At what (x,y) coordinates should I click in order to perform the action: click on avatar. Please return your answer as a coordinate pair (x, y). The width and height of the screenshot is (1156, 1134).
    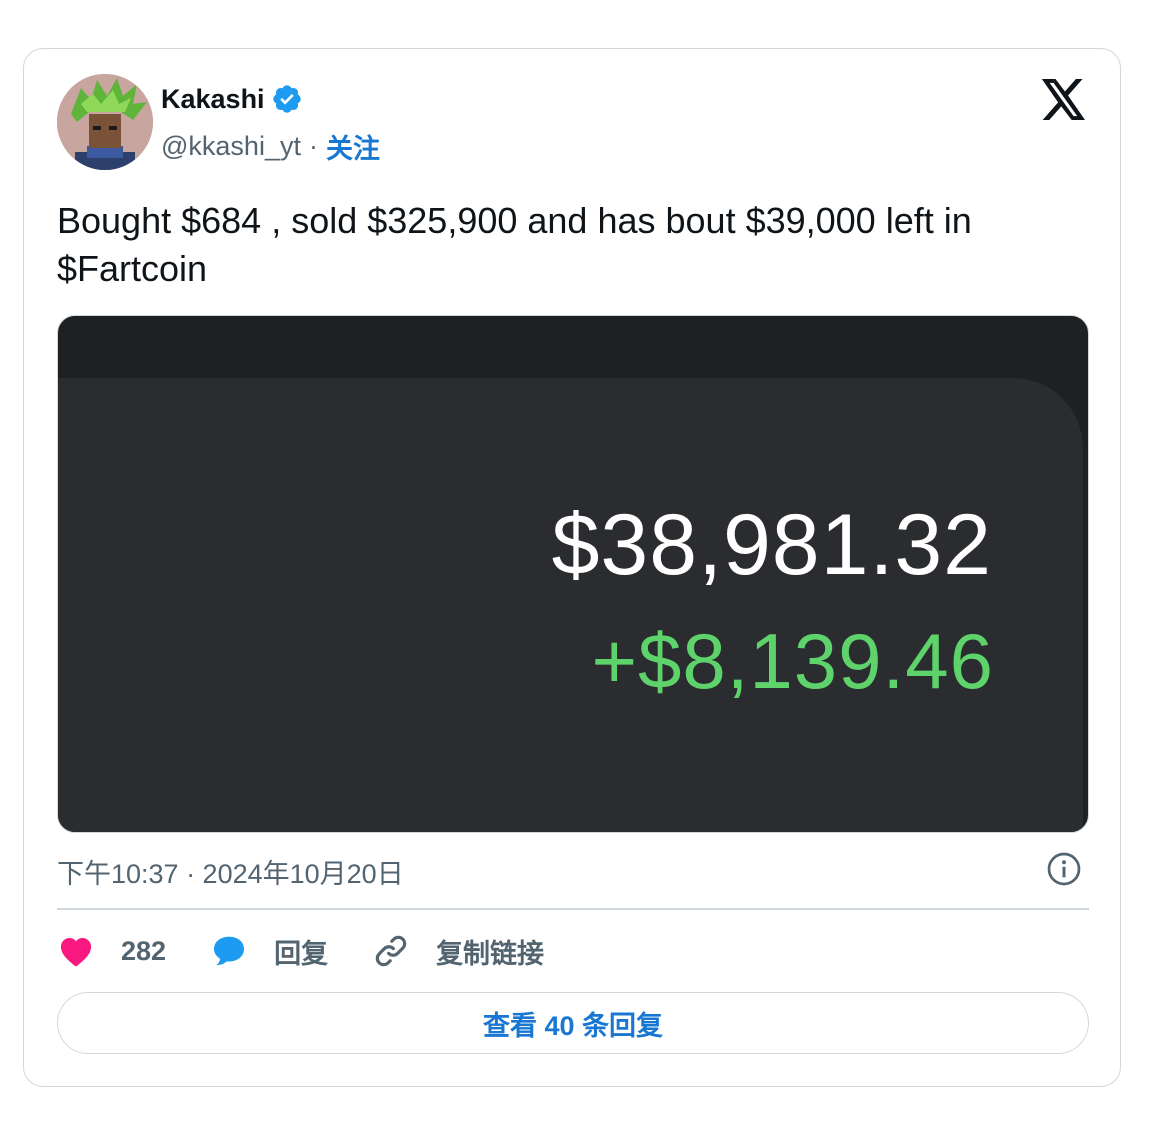
    Looking at the image, I should click on (105, 122).